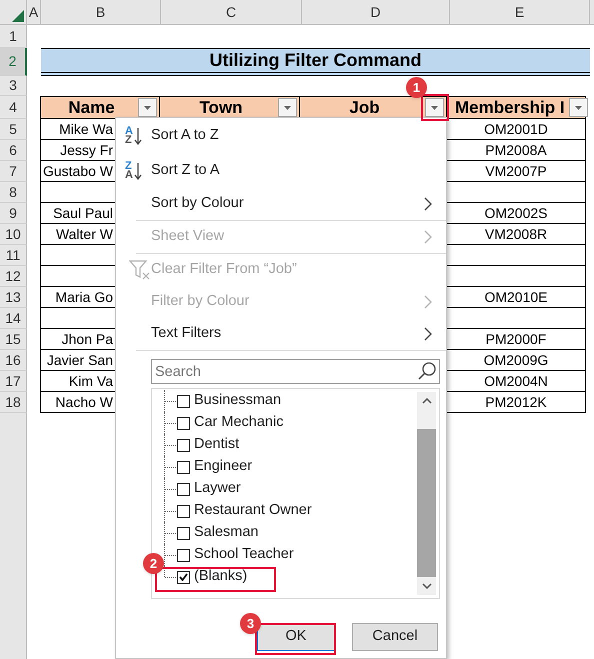 Image resolution: width=594 pixels, height=659 pixels. What do you see at coordinates (13, 150) in the screenshot?
I see `row-header: 6` at bounding box center [13, 150].